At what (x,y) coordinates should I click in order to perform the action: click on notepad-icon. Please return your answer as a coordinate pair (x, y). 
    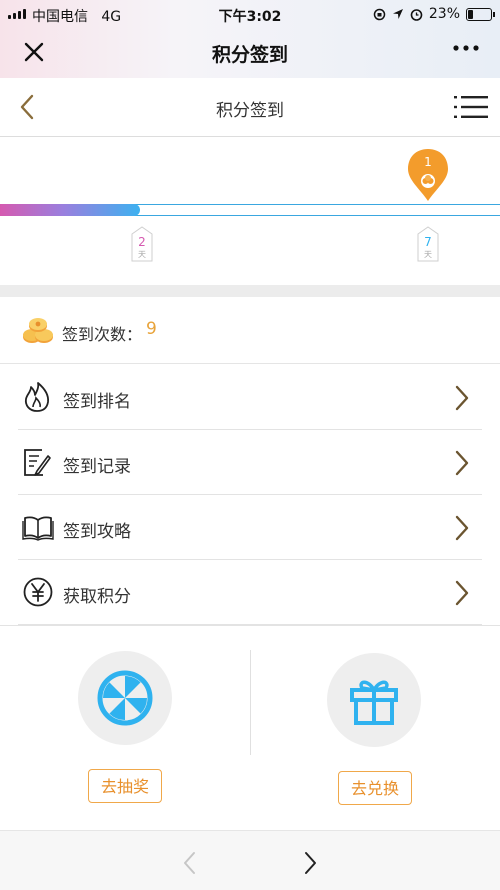
    Looking at the image, I should click on (37, 462).